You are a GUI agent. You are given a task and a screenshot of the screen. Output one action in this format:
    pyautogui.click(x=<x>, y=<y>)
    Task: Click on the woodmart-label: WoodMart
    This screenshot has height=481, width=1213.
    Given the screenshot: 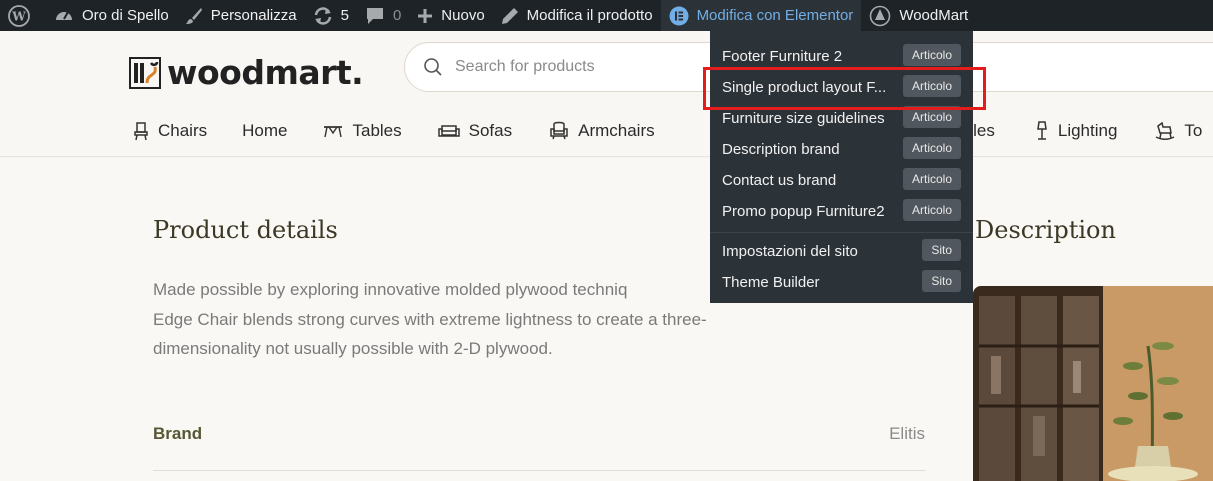 What is the action you would take?
    pyautogui.click(x=934, y=15)
    